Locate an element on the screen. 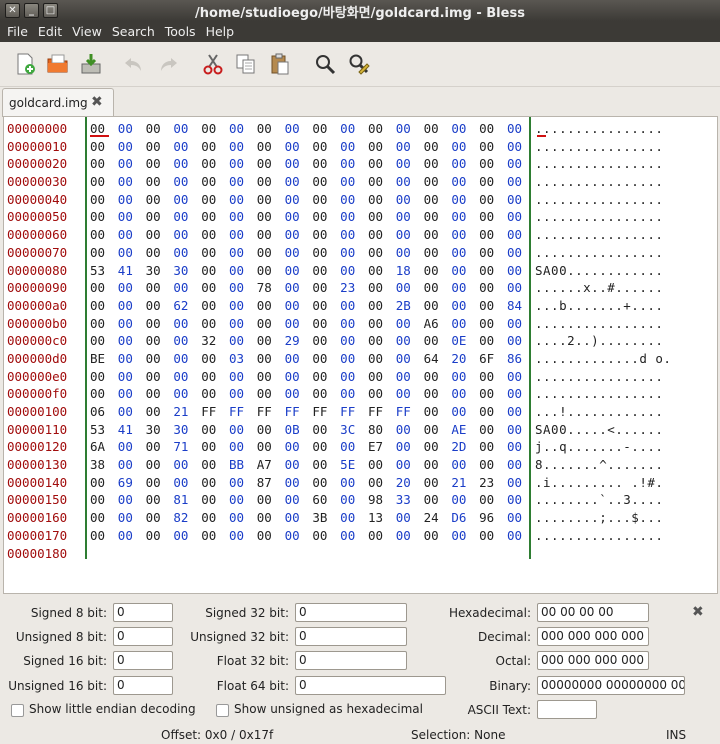  hex-row: 00 00 00 00 32 00 00 29 00 00 00 00 00 0E 00 00 is located at coordinates (308, 341).